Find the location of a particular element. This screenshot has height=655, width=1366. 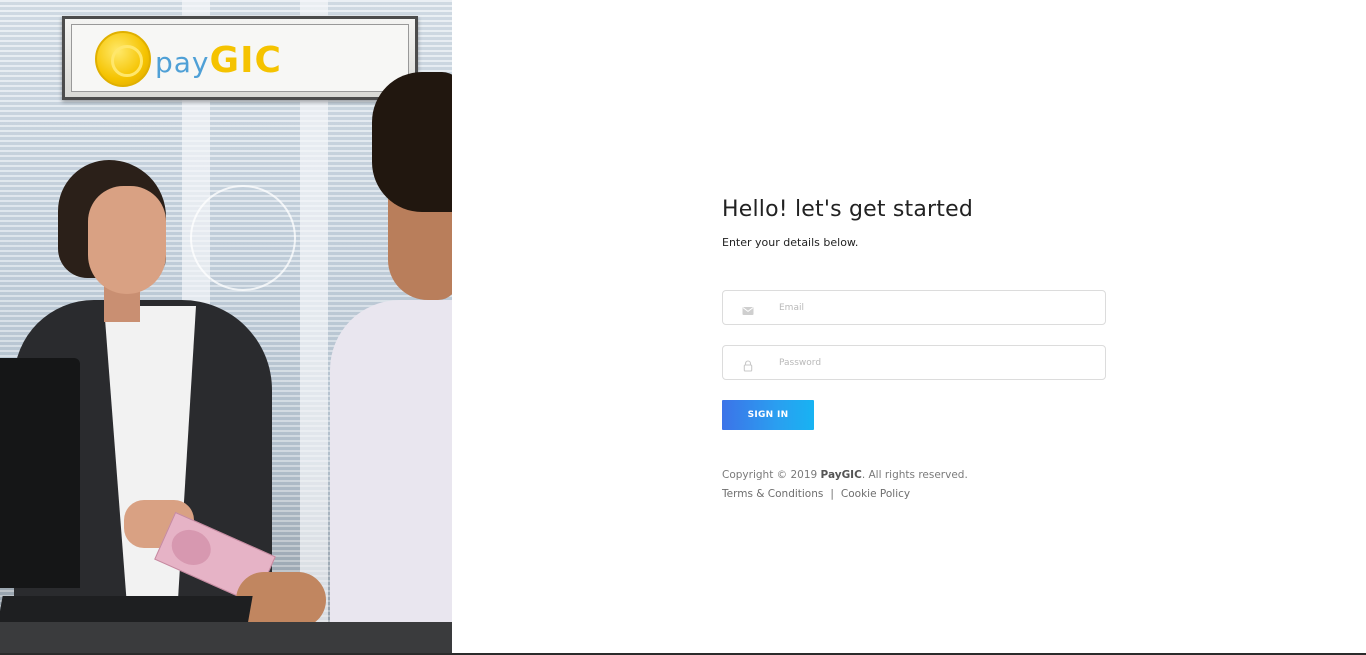

cookie-policy-link: Cookie Policy is located at coordinates (875, 494).